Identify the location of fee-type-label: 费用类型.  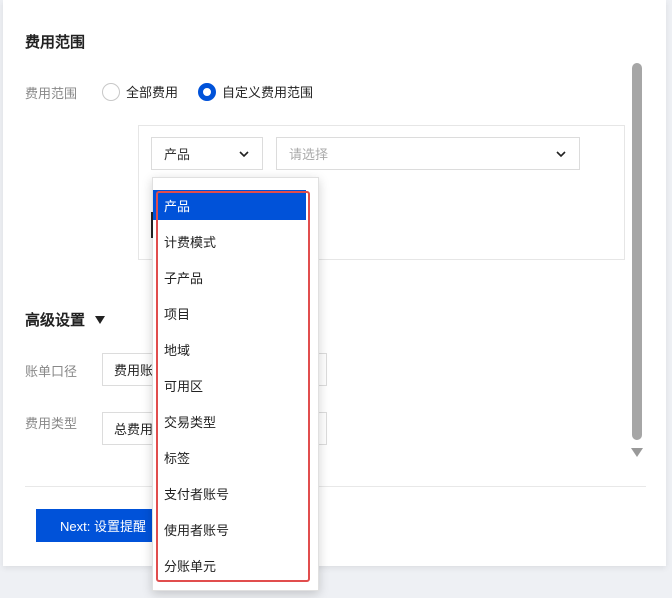
(51, 424).